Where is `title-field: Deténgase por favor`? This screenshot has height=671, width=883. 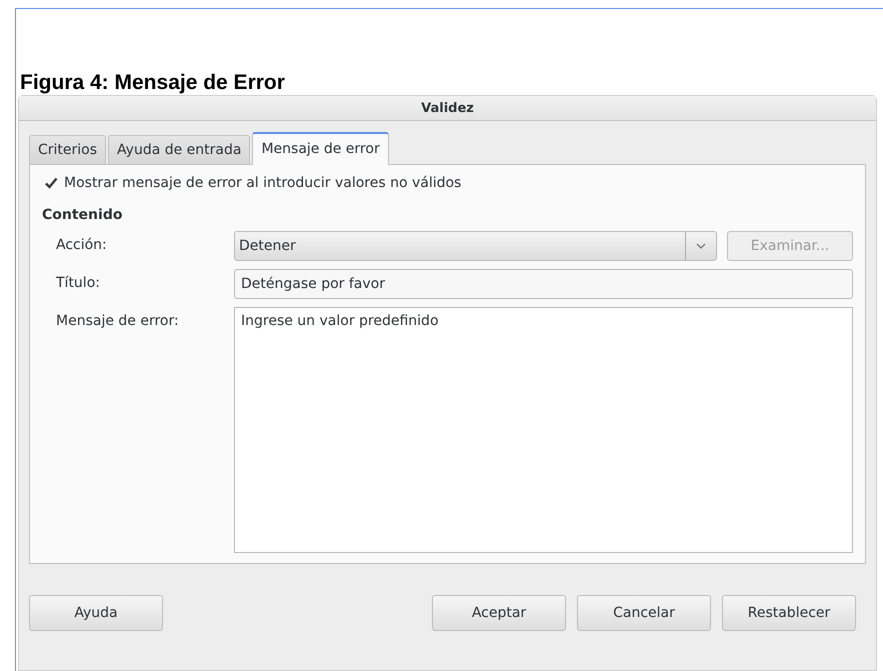 title-field: Deténgase por favor is located at coordinates (543, 284).